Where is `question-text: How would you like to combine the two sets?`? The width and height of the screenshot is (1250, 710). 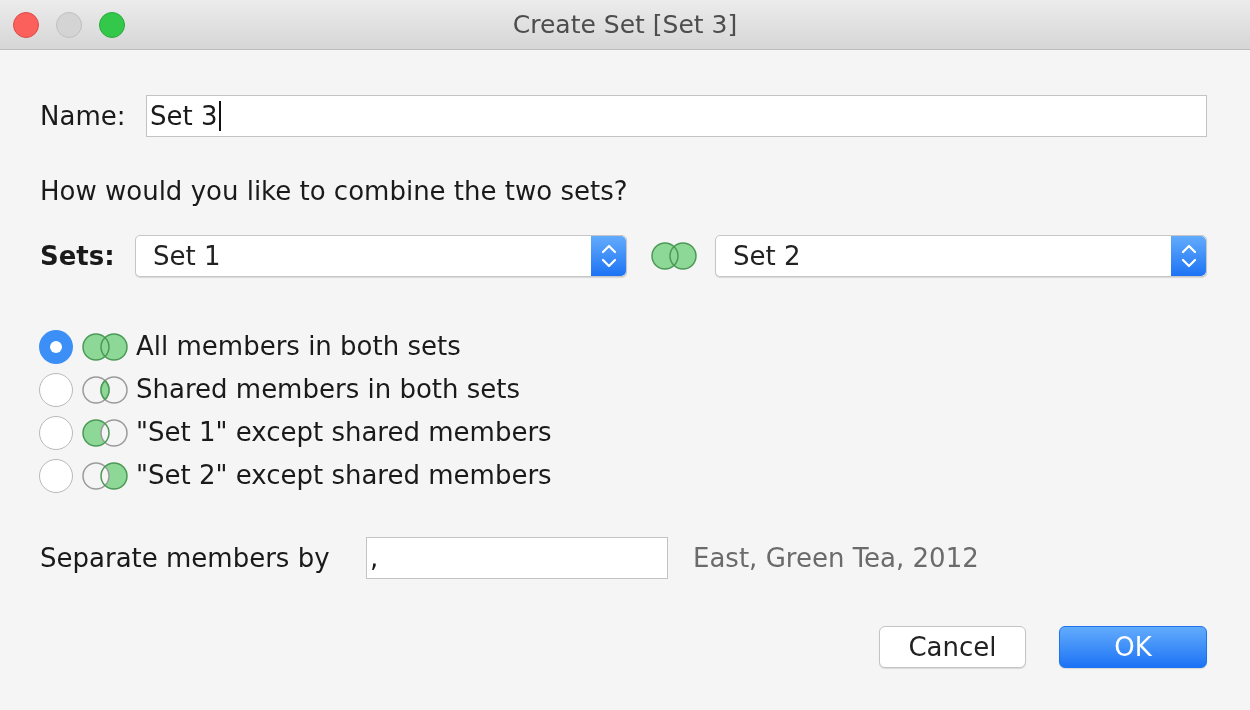
question-text: How would you like to combine the two sets? is located at coordinates (334, 191).